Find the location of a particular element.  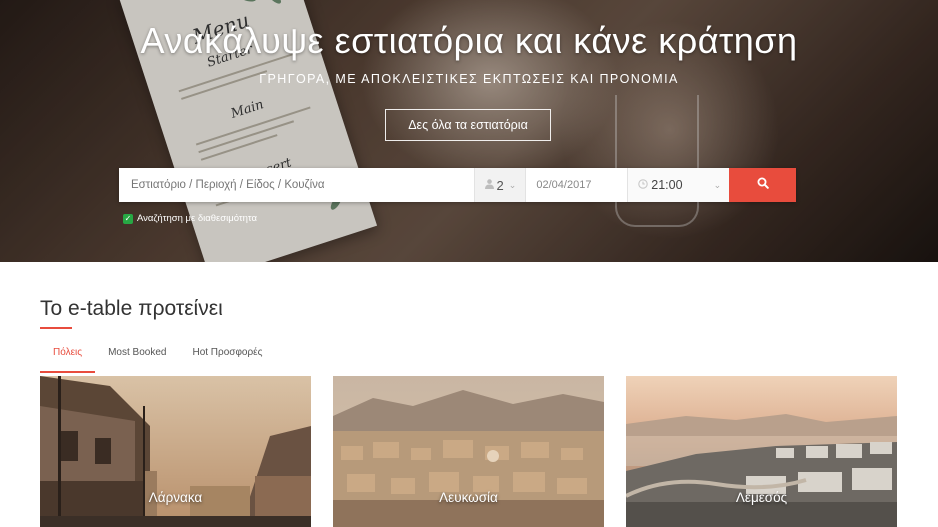

party-size-select: 2 ⌄ is located at coordinates (500, 185).